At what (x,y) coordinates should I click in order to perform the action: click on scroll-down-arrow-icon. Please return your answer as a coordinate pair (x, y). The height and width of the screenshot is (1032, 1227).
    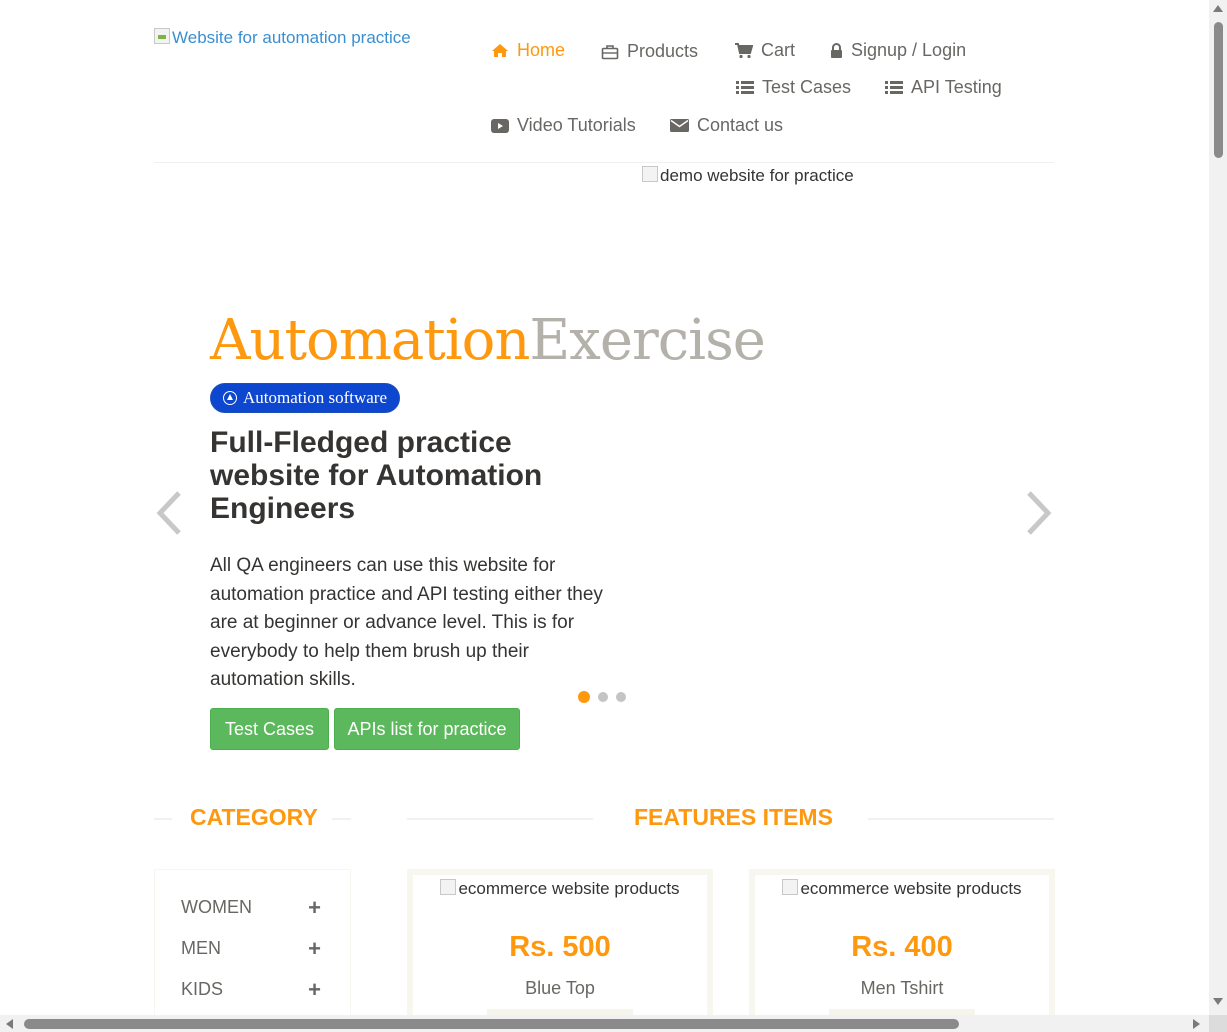
    Looking at the image, I should click on (1218, 1001).